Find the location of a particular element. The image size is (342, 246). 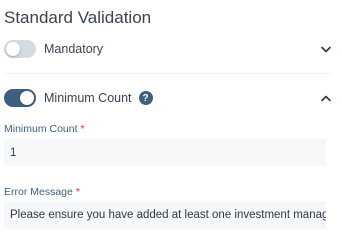

chevron-up-icon is located at coordinates (326, 98).